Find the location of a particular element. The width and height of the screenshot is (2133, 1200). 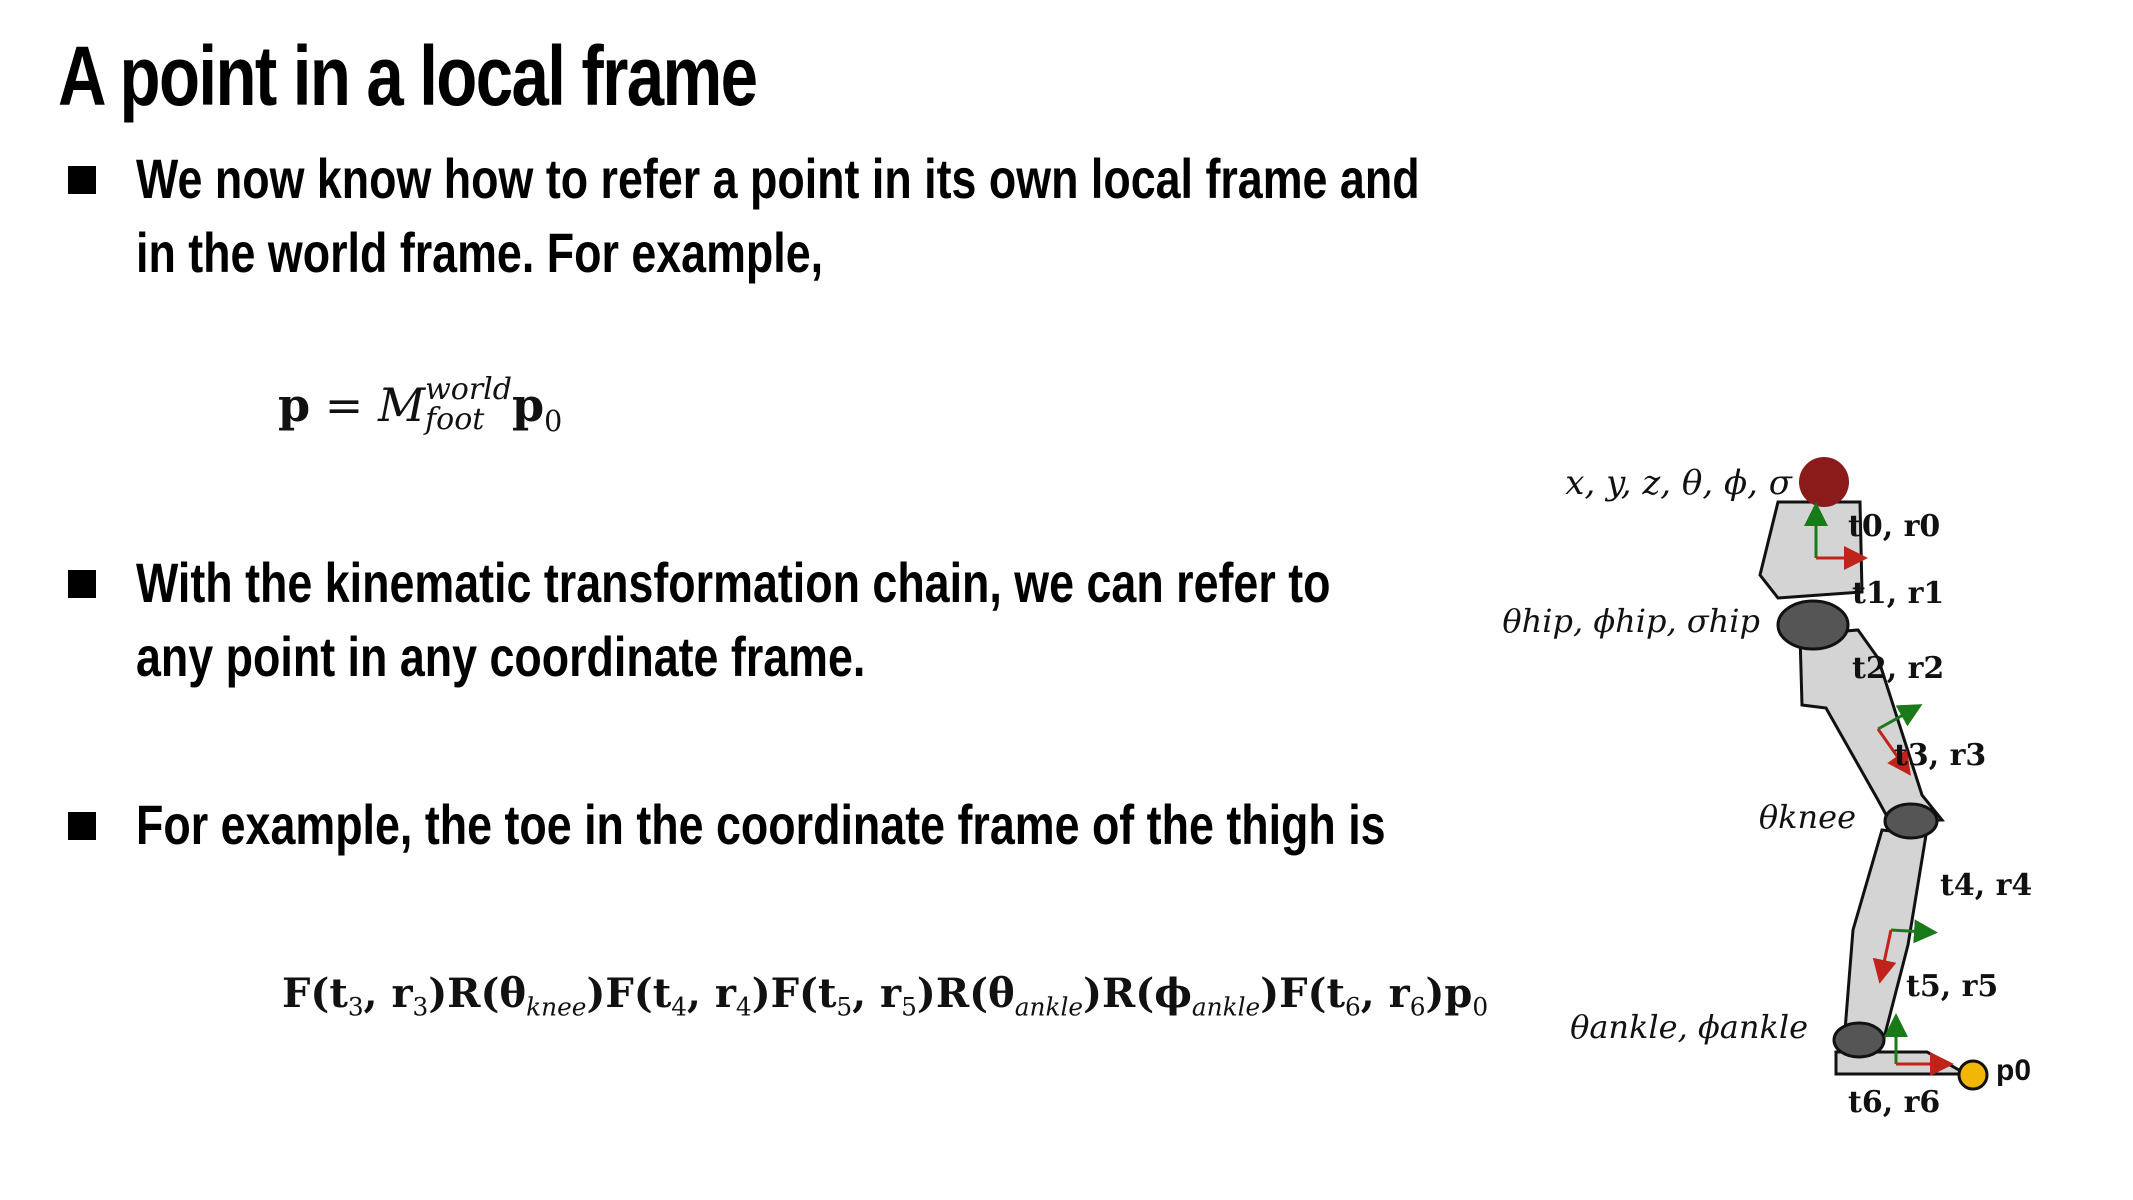

chain-part: )p is located at coordinates (1449, 993).